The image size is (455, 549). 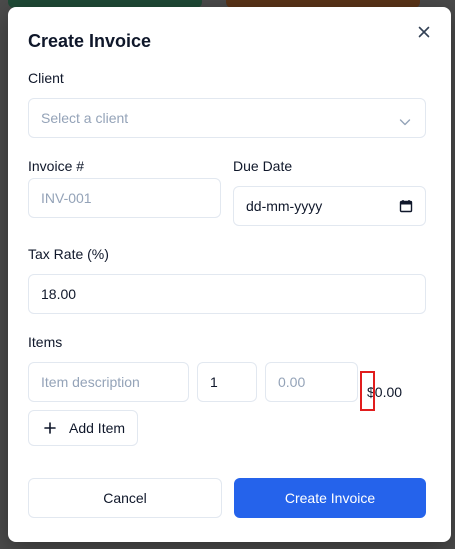 I want to click on close-icon, so click(x=424, y=32).